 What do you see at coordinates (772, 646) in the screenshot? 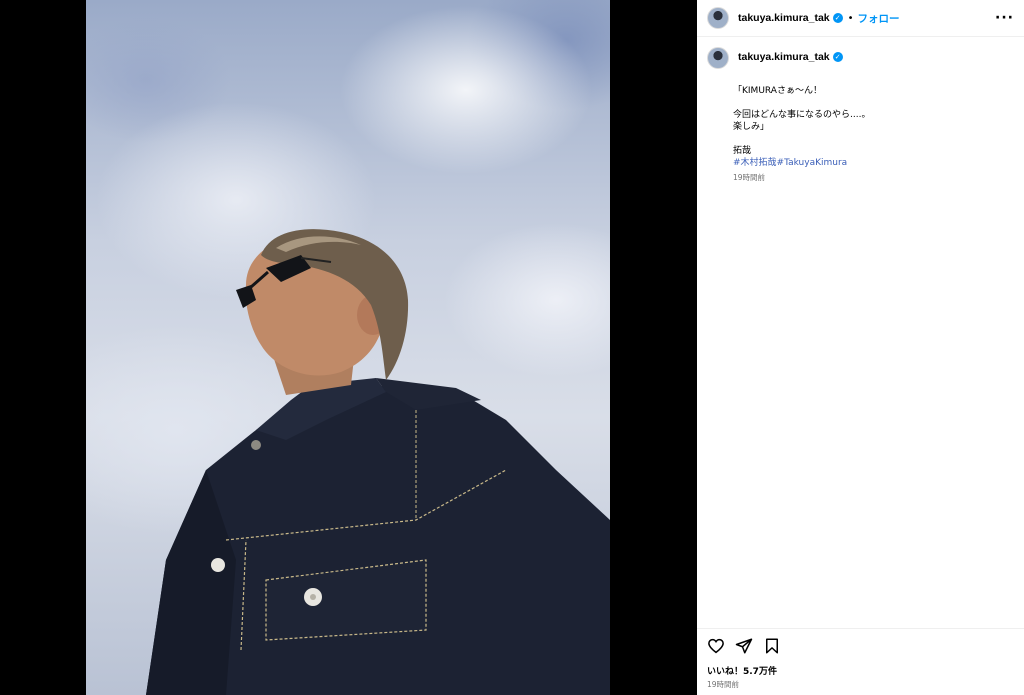
I see `bookmark-icon` at bounding box center [772, 646].